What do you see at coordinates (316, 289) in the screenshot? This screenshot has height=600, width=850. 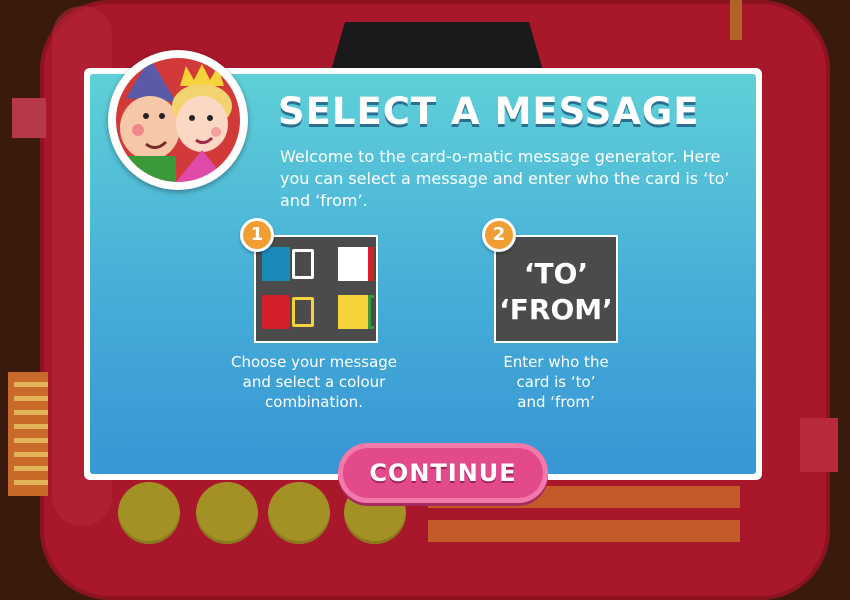 I see `colour-combination-preview` at bounding box center [316, 289].